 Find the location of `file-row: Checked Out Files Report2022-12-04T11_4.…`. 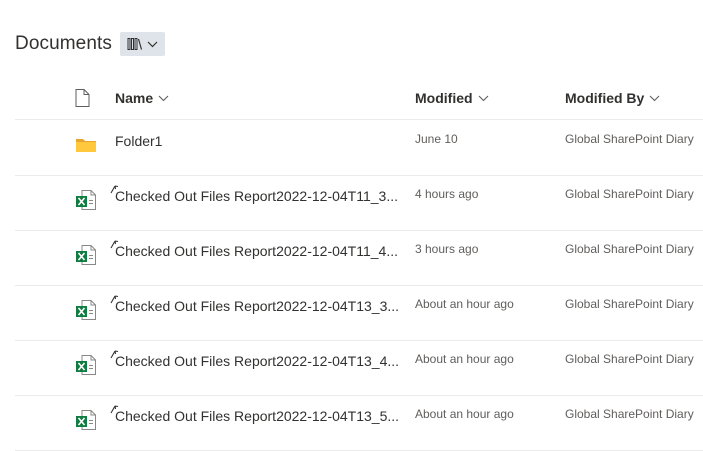

file-row: Checked Out Files Report2022-12-04T11_4.… is located at coordinates (359, 258).